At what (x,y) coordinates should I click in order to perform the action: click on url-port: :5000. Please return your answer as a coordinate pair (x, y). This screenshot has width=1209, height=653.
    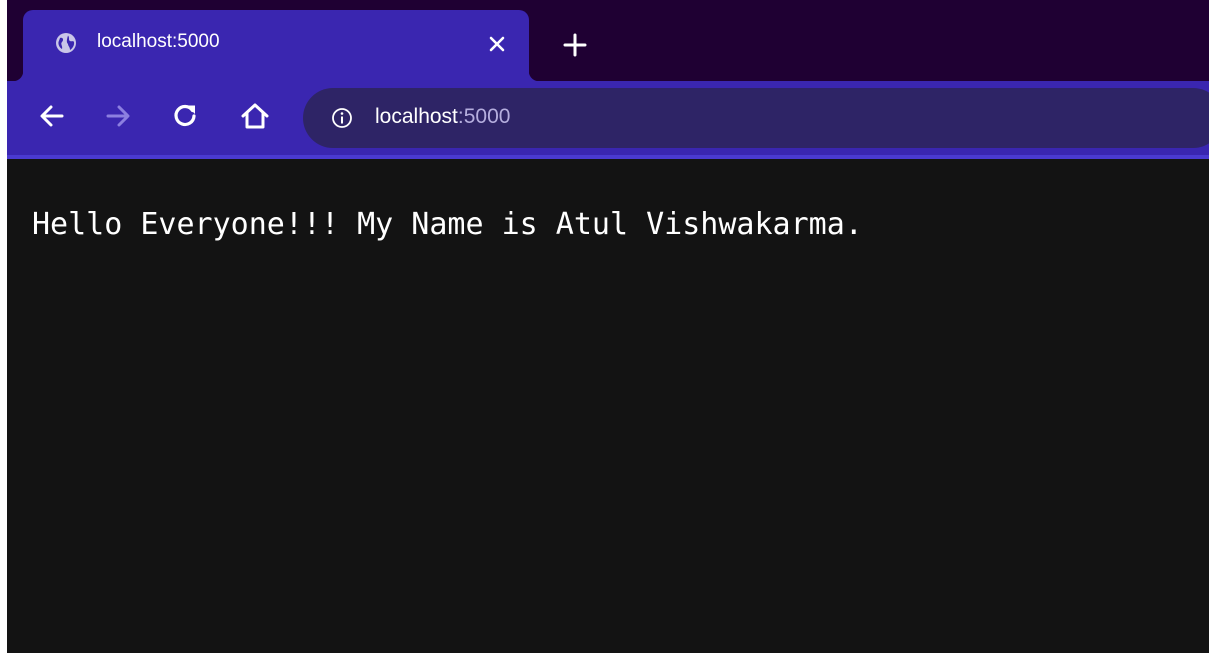
    Looking at the image, I should click on (484, 116).